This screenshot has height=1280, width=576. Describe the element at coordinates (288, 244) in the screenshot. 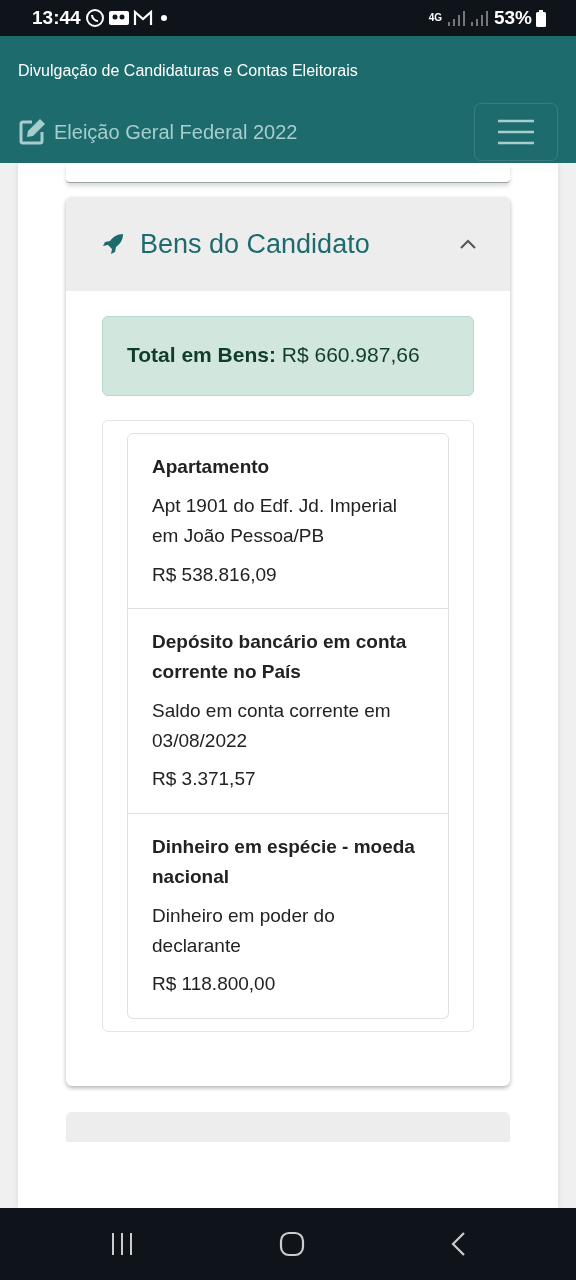

I see `accordion-header: Bens do Candidato` at that location.